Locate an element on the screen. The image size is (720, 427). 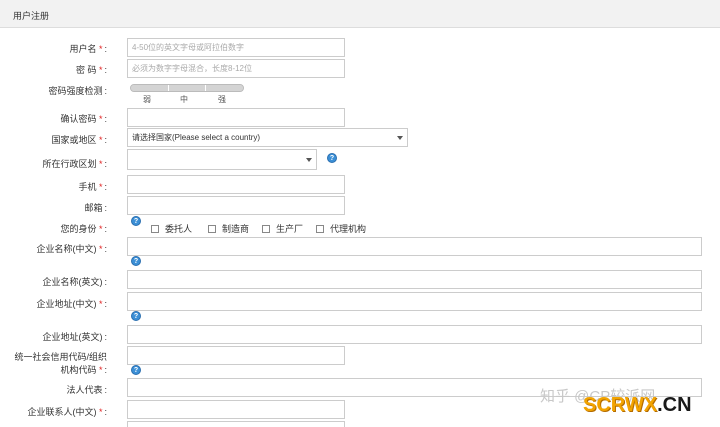
username-label: 用户名 *: is located at coordinates (88, 49).